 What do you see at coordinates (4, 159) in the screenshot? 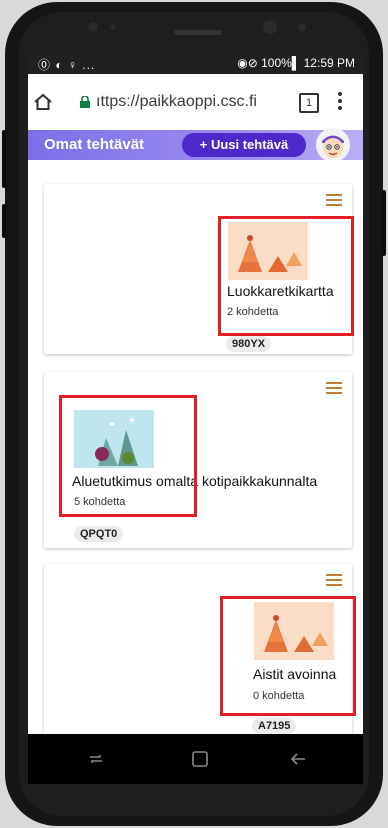
I see `volume-button` at bounding box center [4, 159].